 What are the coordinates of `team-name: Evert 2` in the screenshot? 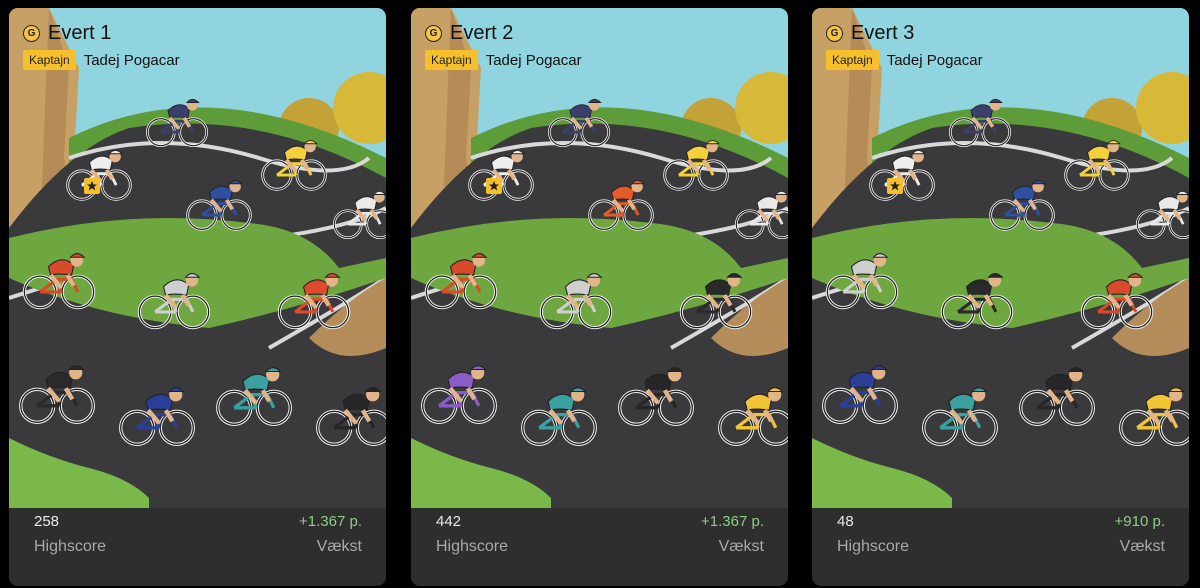 It's located at (482, 33).